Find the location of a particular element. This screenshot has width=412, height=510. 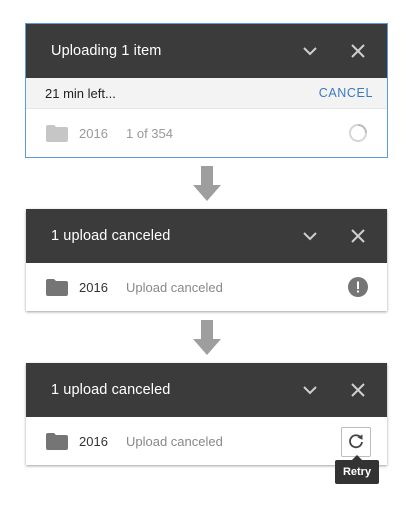

panel-header: Uploading 1 item is located at coordinates (206, 51).